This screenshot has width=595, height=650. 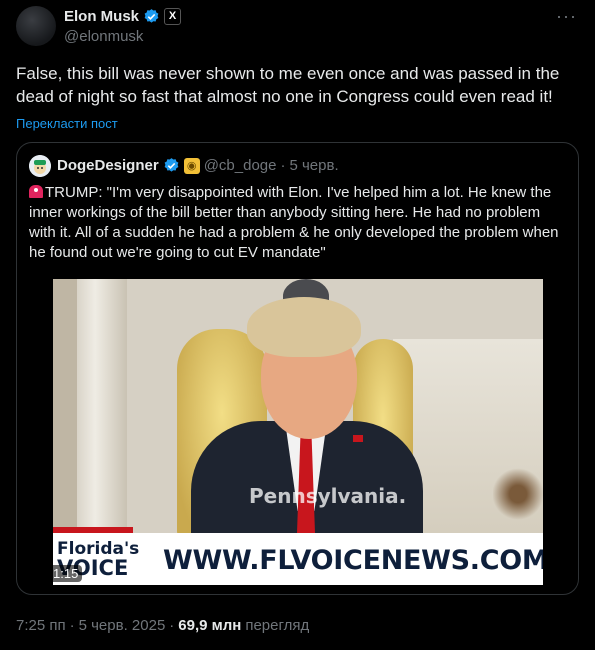 What do you see at coordinates (41, 625) in the screenshot?
I see `tweet-time: 7:25 пп` at bounding box center [41, 625].